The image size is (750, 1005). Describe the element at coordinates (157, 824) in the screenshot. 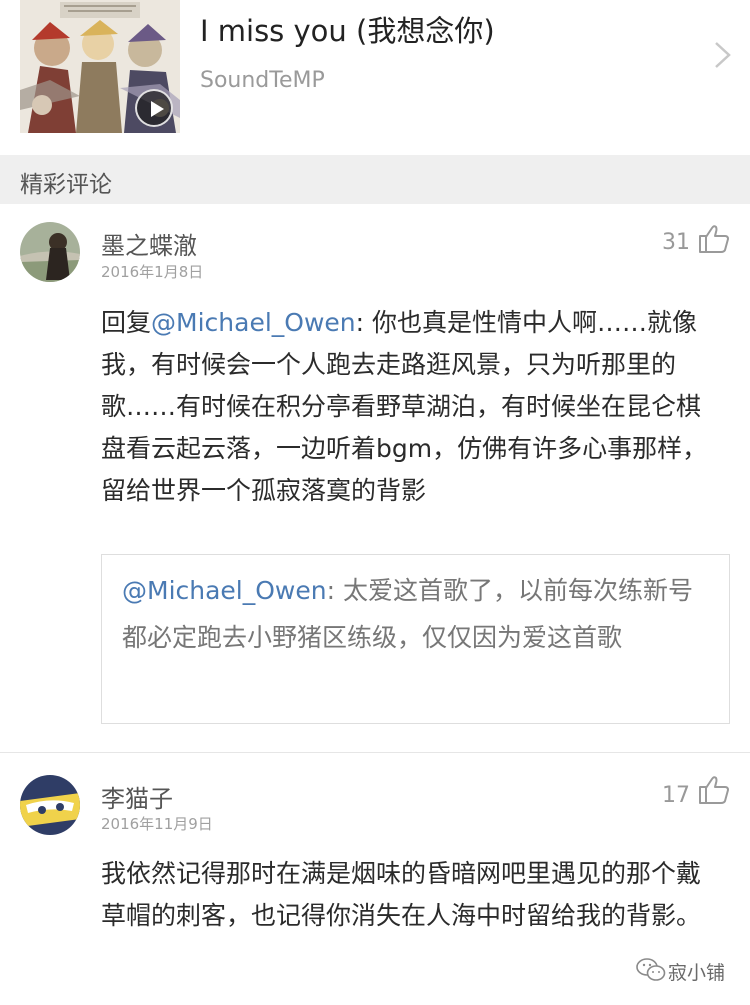

I see `comment-date: 2016年11月9日` at that location.